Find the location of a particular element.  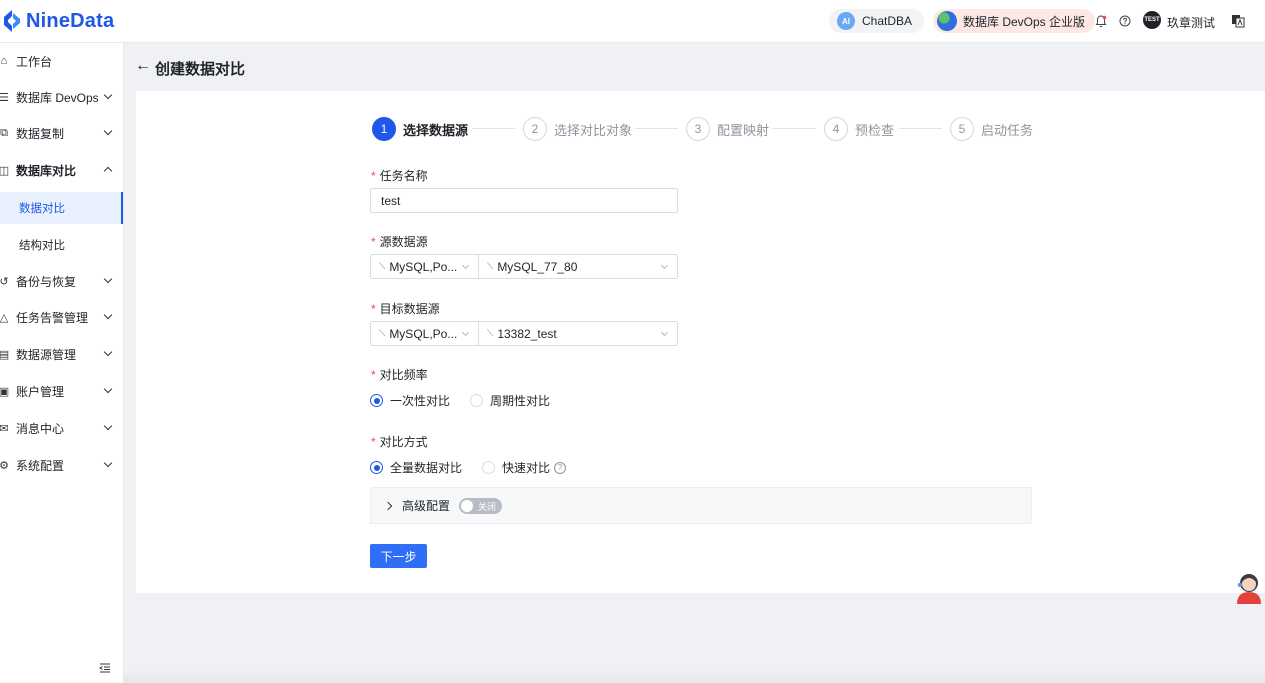

user-name: 玖章测试 is located at coordinates (1191, 22).